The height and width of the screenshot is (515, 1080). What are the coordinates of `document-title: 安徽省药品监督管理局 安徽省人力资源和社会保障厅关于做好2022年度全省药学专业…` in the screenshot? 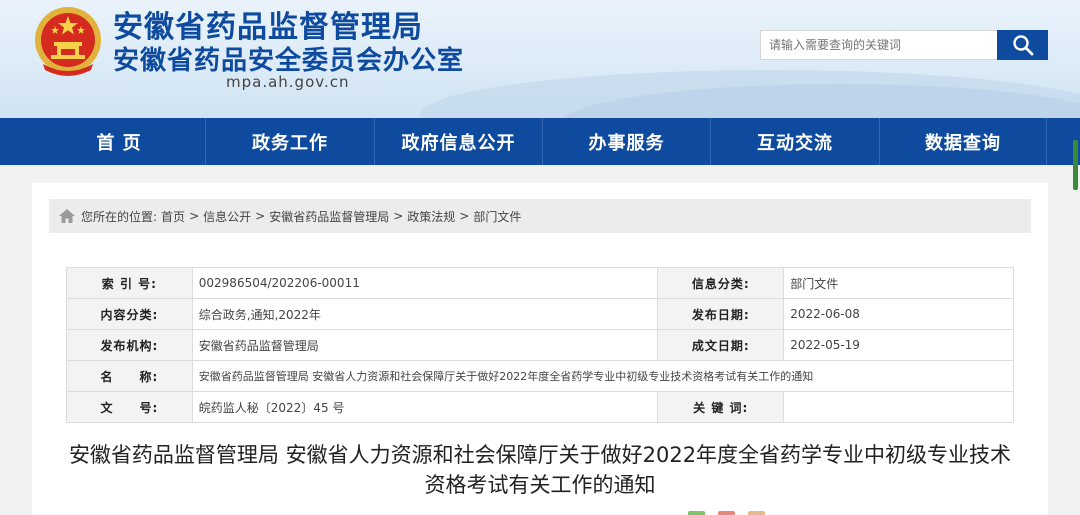 It's located at (540, 470).